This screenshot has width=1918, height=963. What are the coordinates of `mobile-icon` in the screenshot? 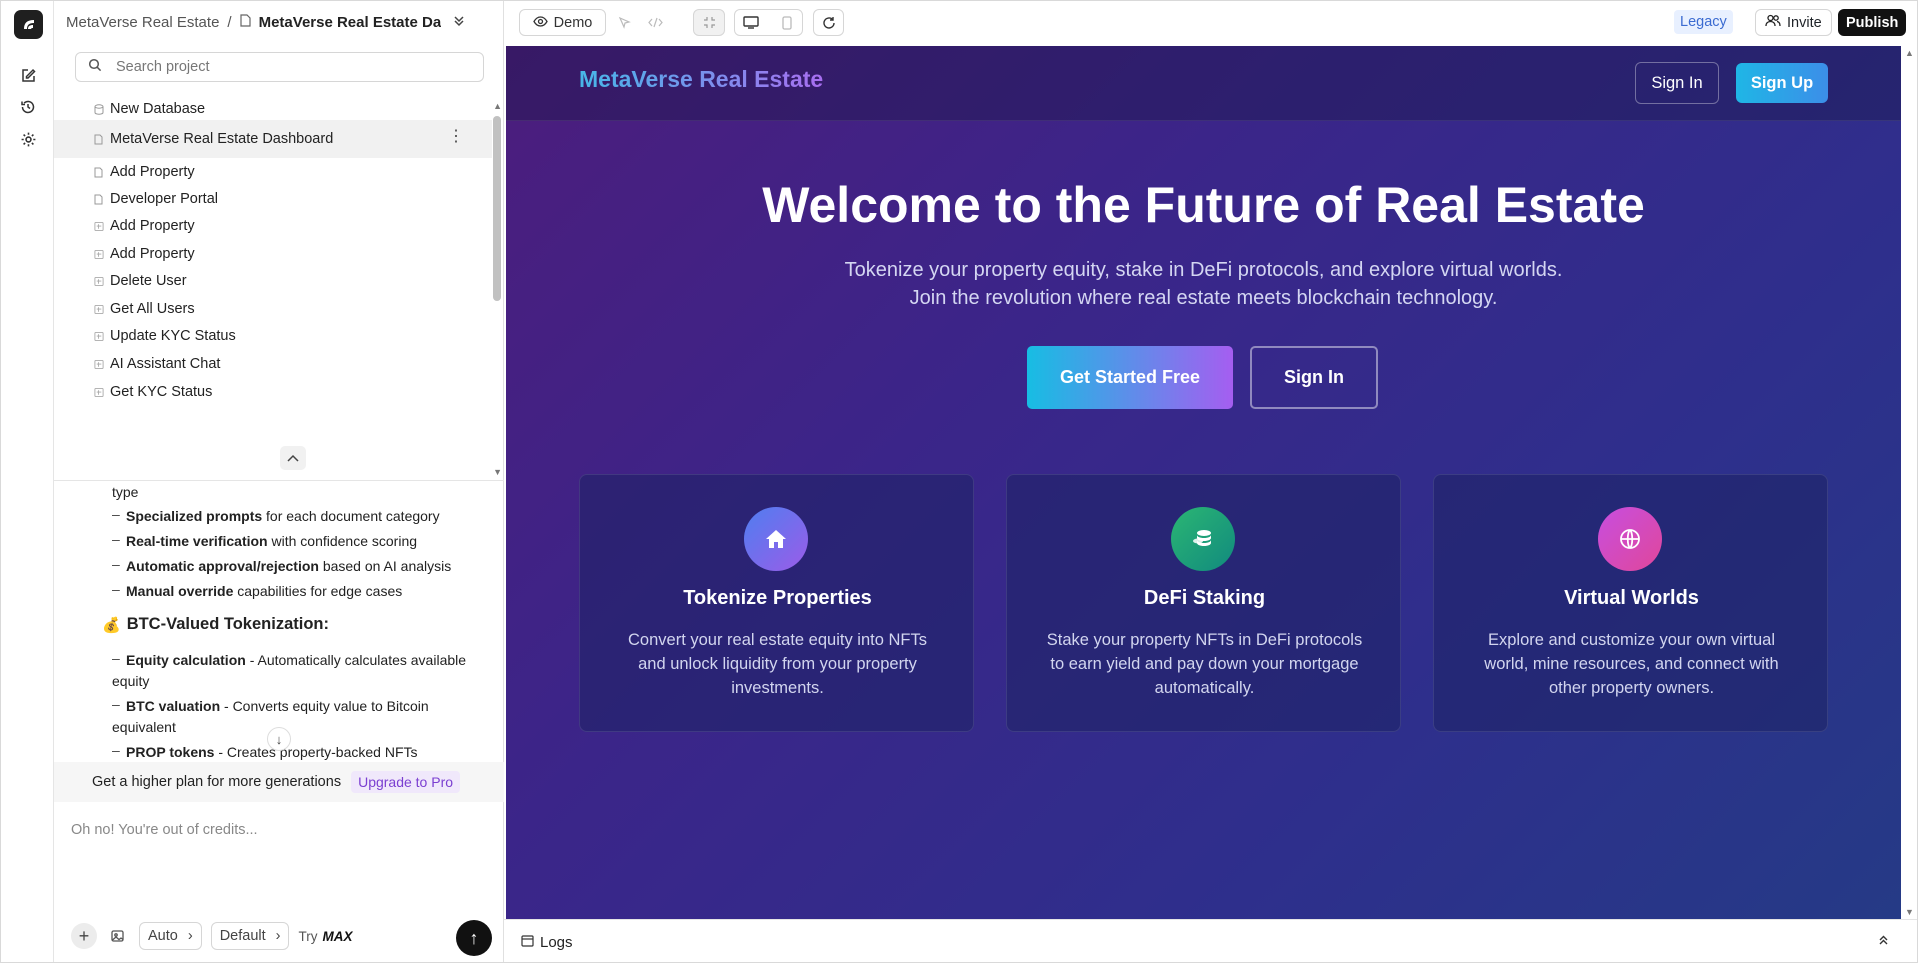 It's located at (787, 22).